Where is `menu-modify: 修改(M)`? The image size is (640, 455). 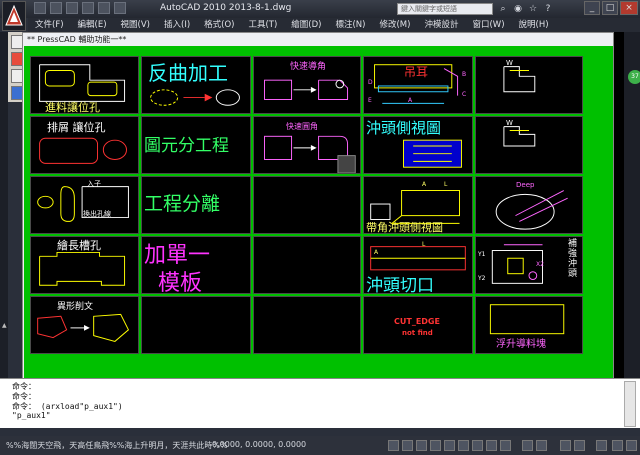 menu-modify: 修改(M) is located at coordinates (394, 25).